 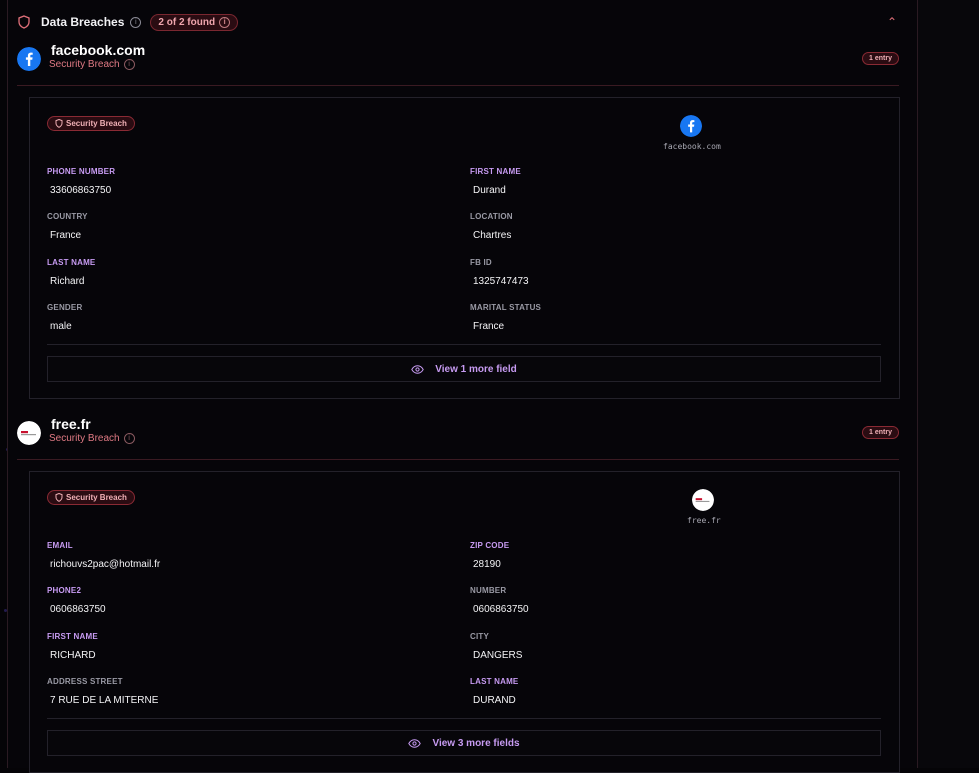 I want to click on field-label: ZIP CODE, so click(x=490, y=545).